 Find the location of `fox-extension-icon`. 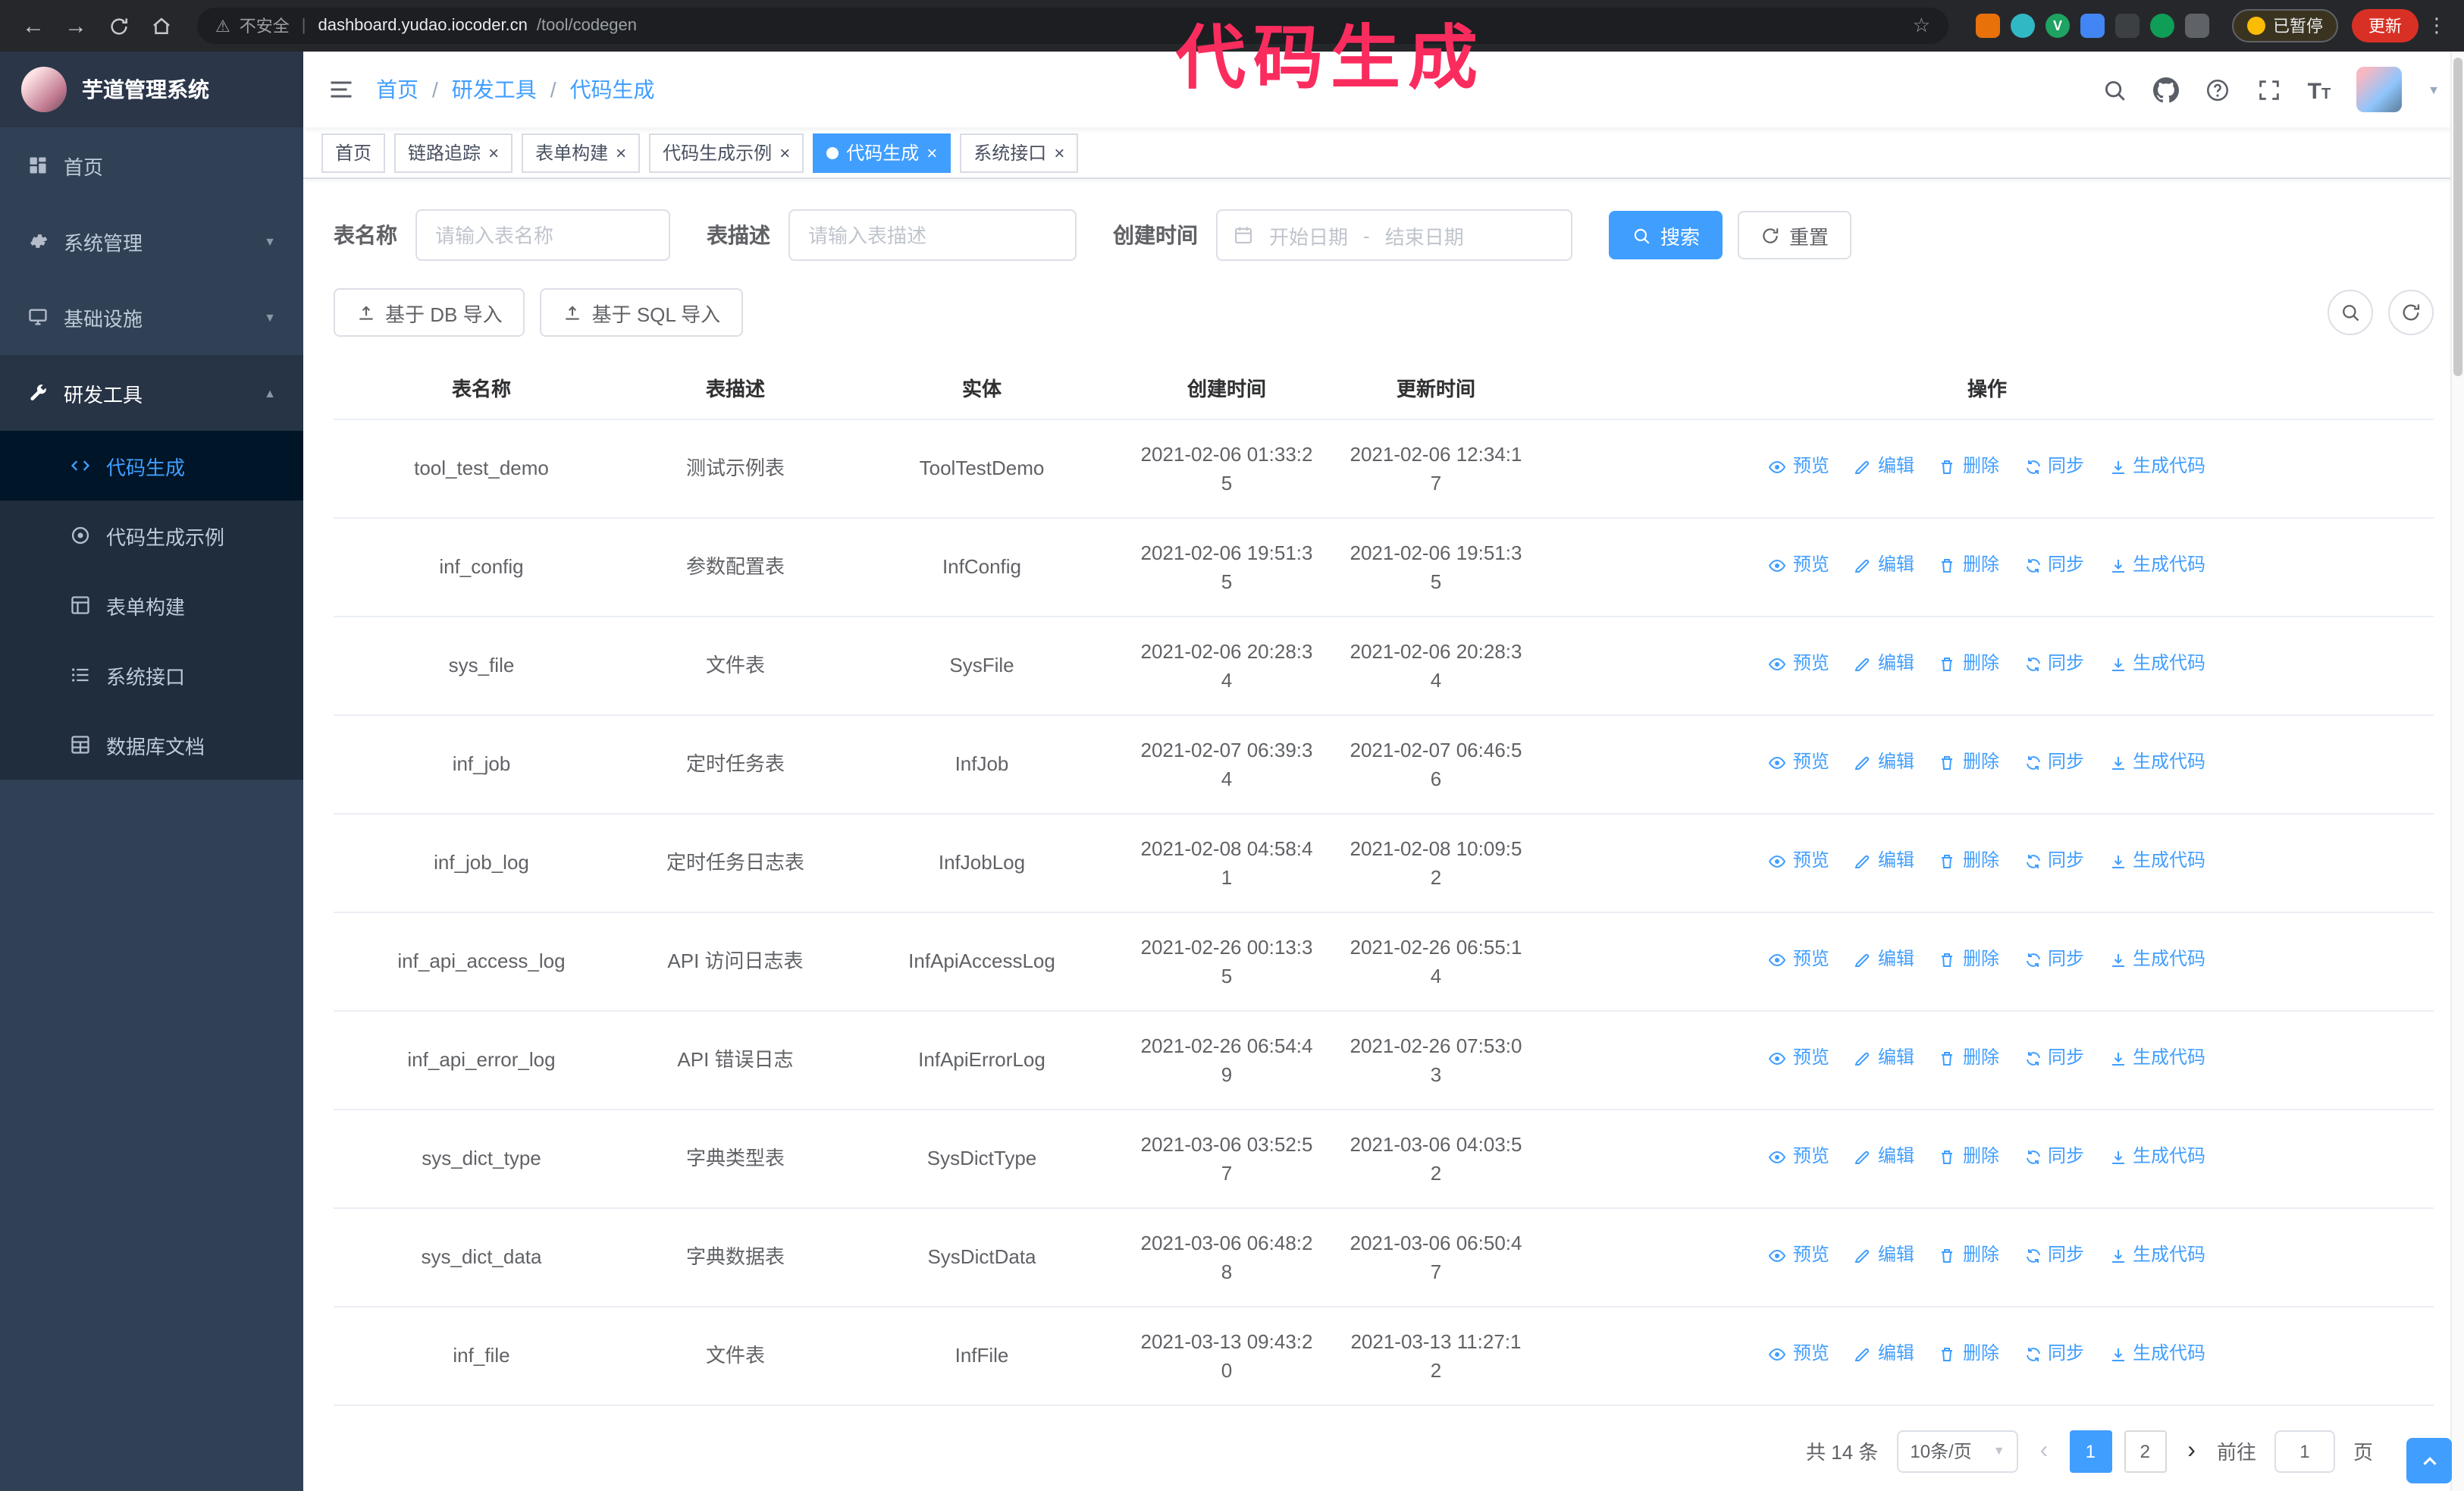

fox-extension-icon is located at coordinates (1988, 26).